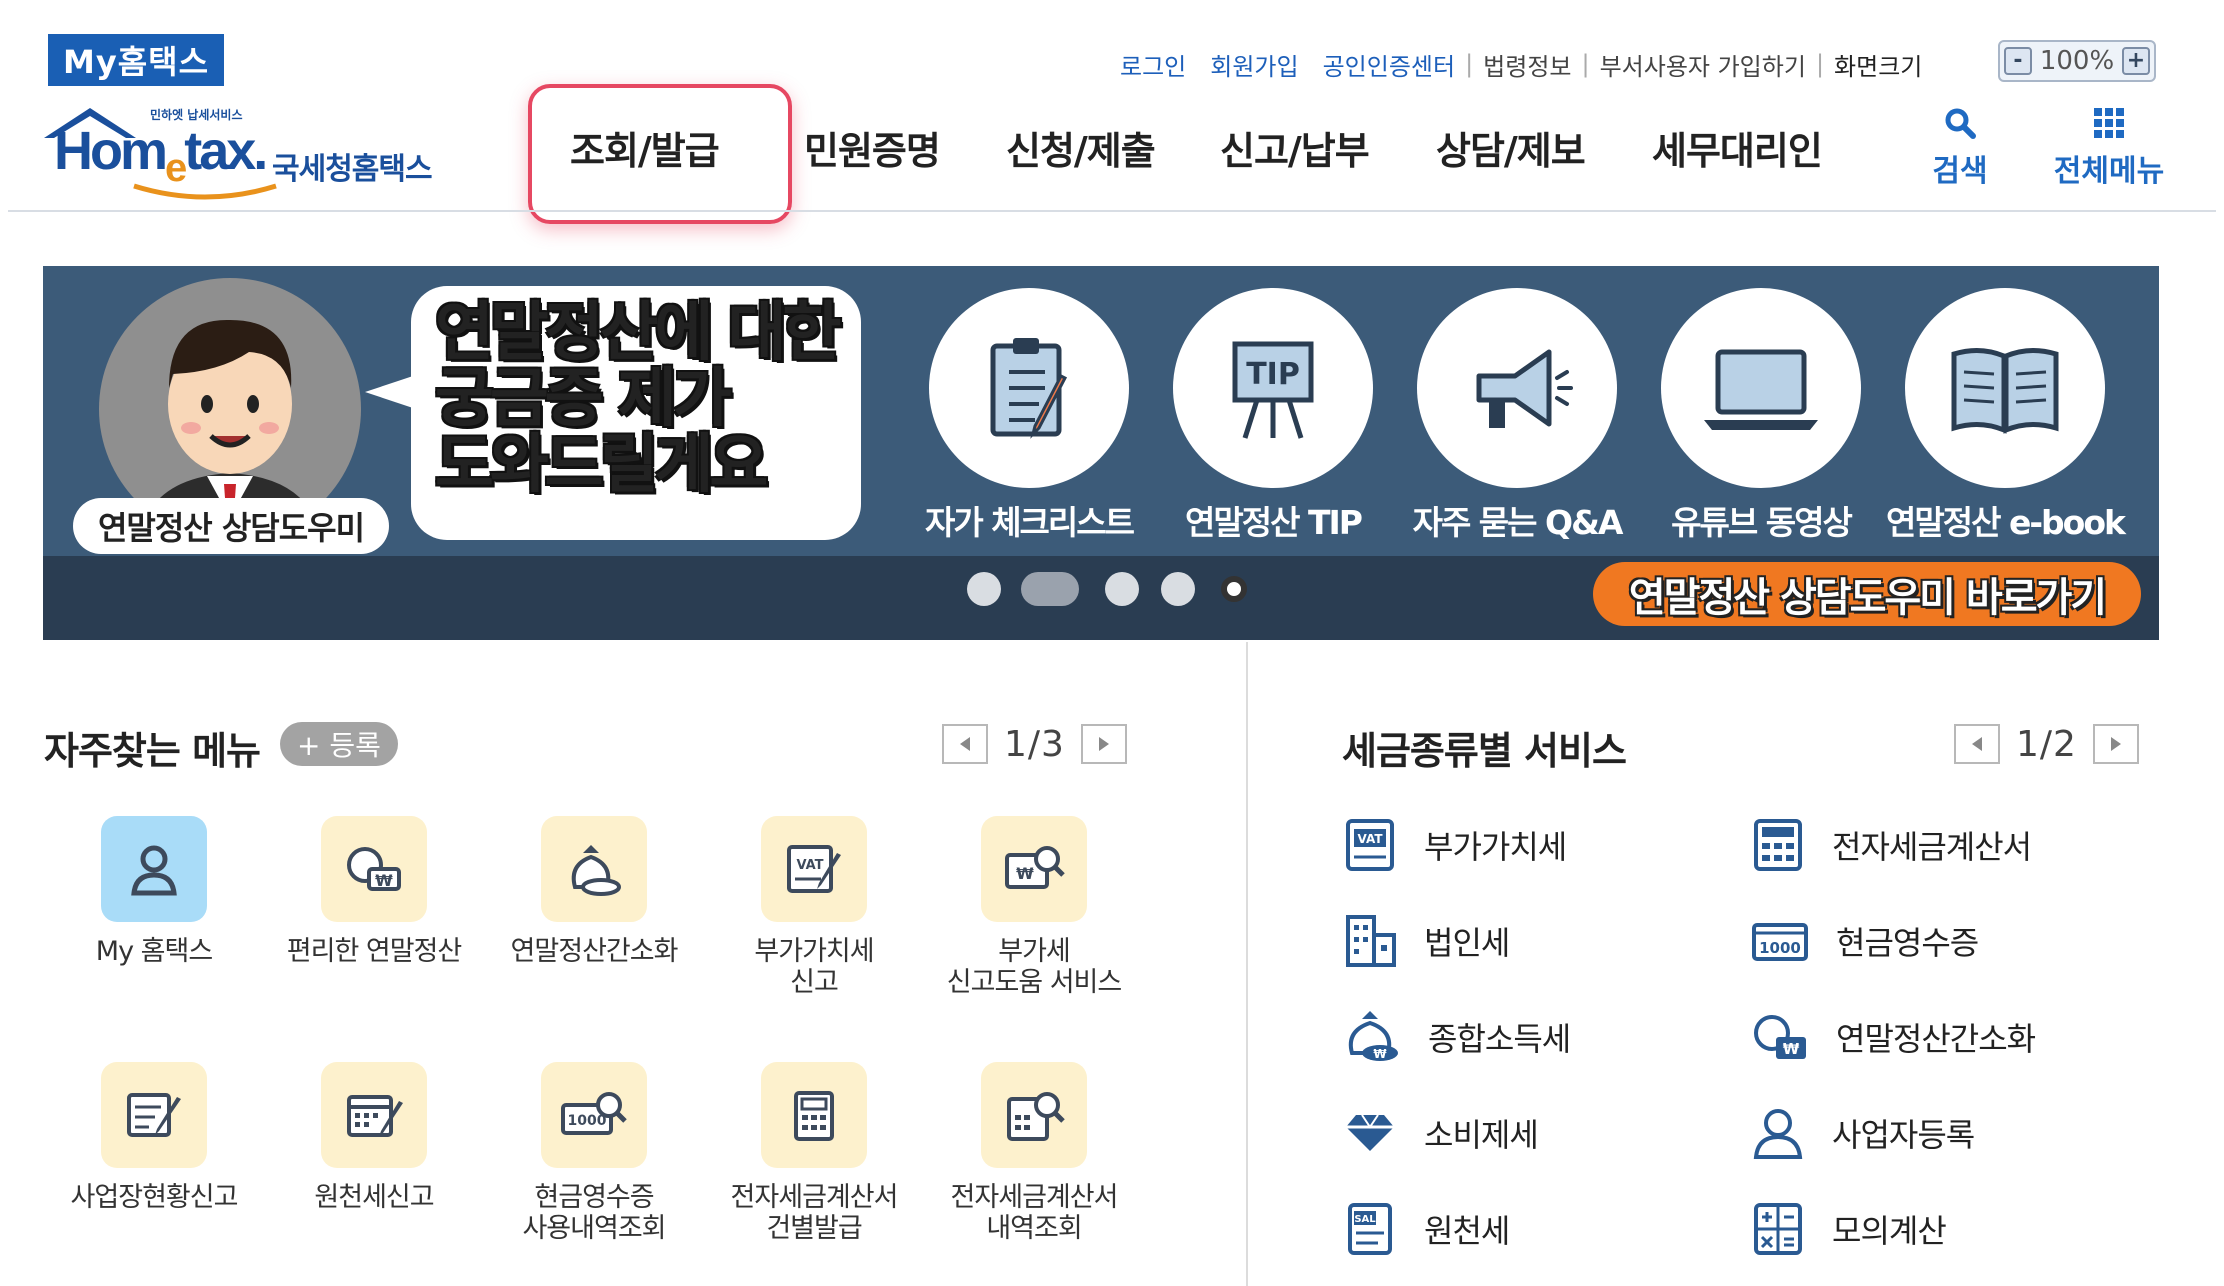 Image resolution: width=2224 pixels, height=1286 pixels. I want to click on zoom-value: 100%, so click(2077, 61).